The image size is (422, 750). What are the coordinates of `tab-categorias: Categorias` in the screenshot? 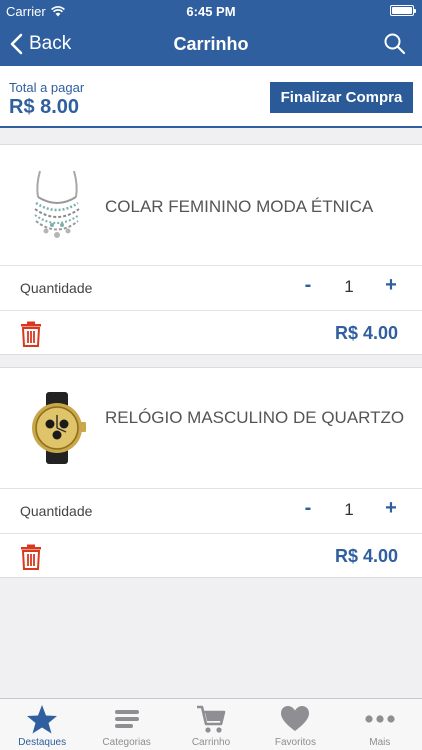 It's located at (126, 724).